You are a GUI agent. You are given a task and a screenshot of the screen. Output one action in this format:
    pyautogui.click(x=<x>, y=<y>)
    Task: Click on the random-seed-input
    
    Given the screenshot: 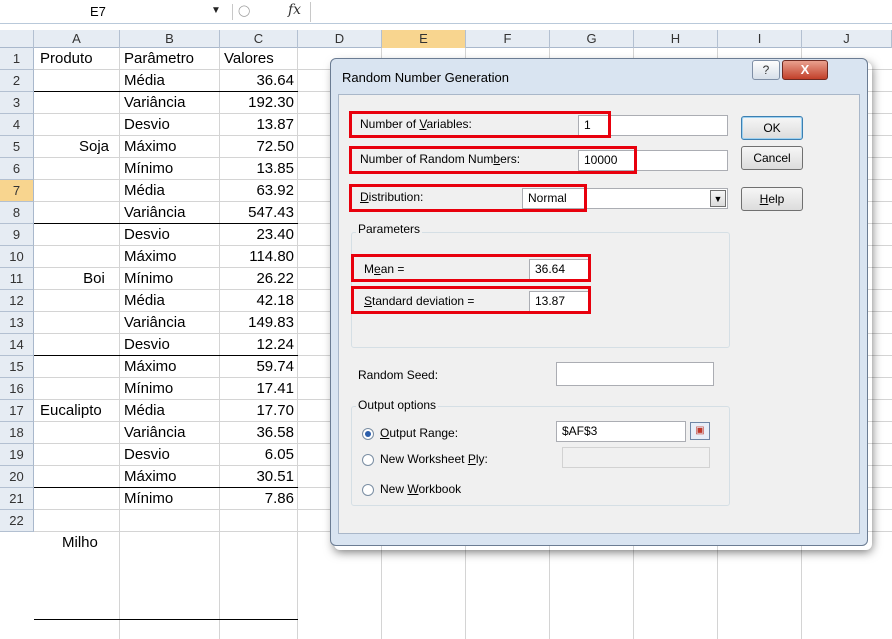 What is the action you would take?
    pyautogui.click(x=635, y=374)
    